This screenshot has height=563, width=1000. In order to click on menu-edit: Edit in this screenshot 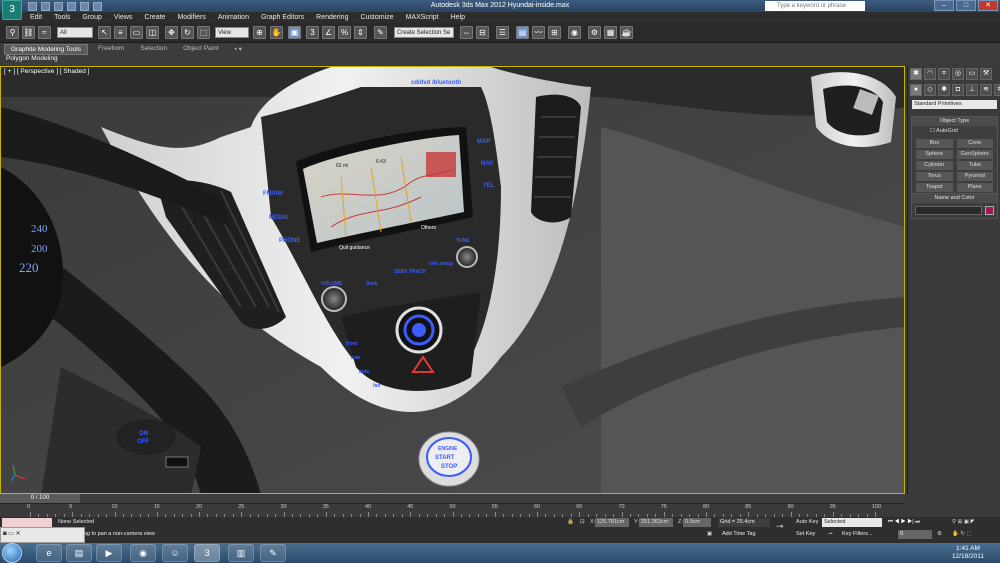, I will do `click(36, 17)`.